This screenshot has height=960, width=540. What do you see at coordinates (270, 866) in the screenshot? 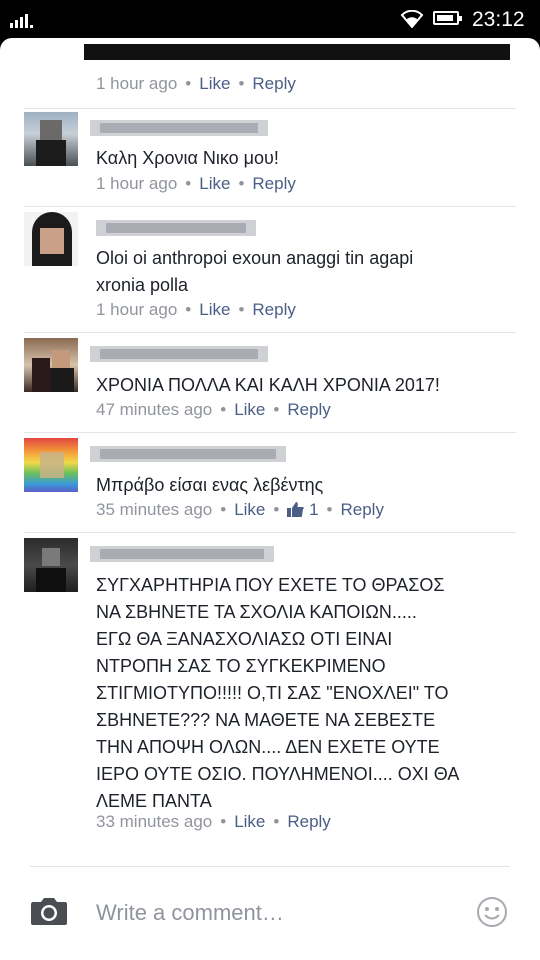
I see `composer-divider` at bounding box center [270, 866].